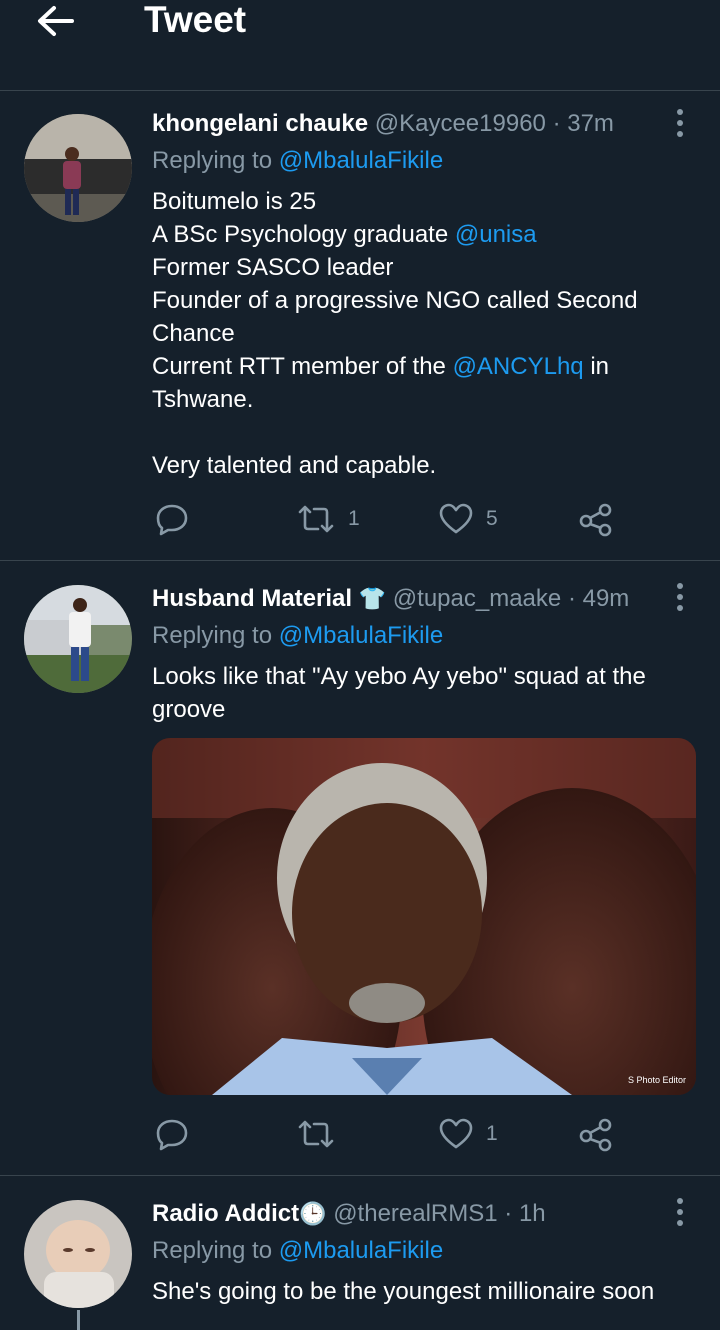  Describe the element at coordinates (496, 234) in the screenshot. I see `mention-link: @unisa` at that location.